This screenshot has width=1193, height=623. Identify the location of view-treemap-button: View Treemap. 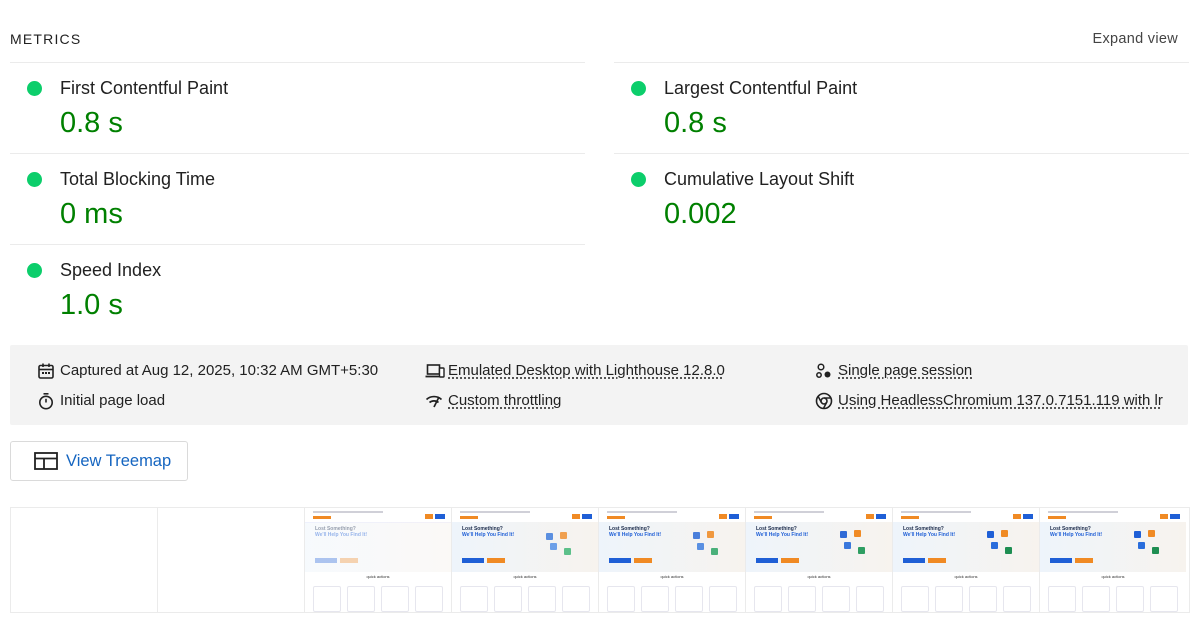
(99, 461).